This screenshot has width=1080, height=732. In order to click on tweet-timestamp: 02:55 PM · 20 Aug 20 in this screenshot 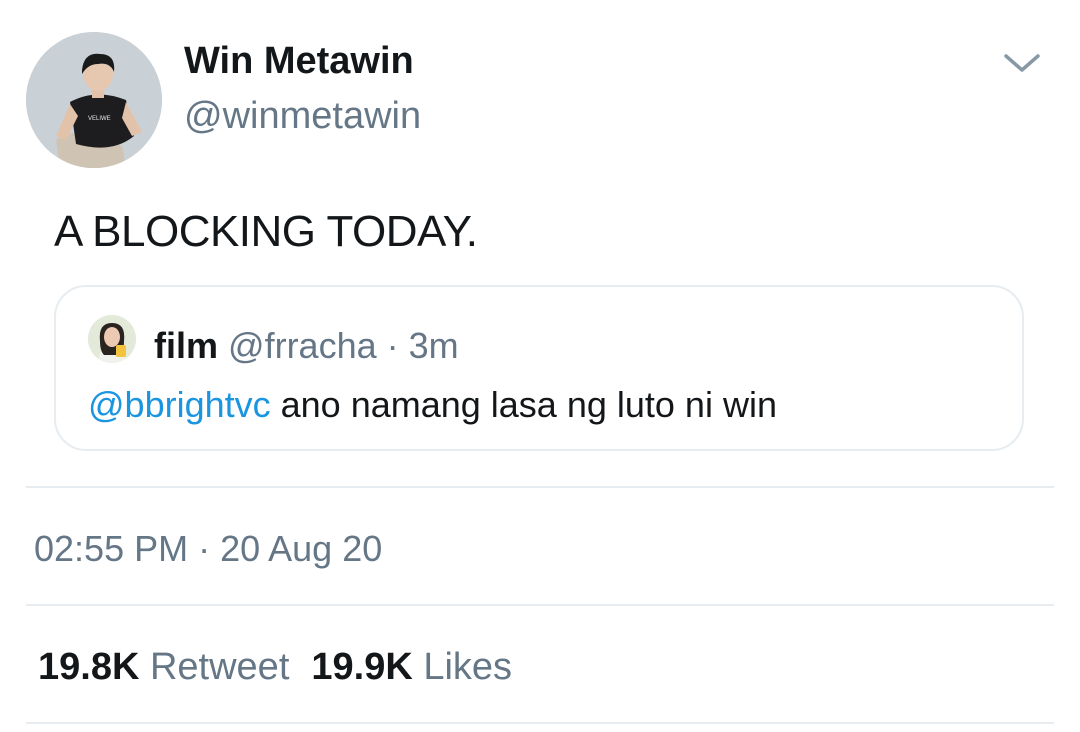, I will do `click(208, 549)`.